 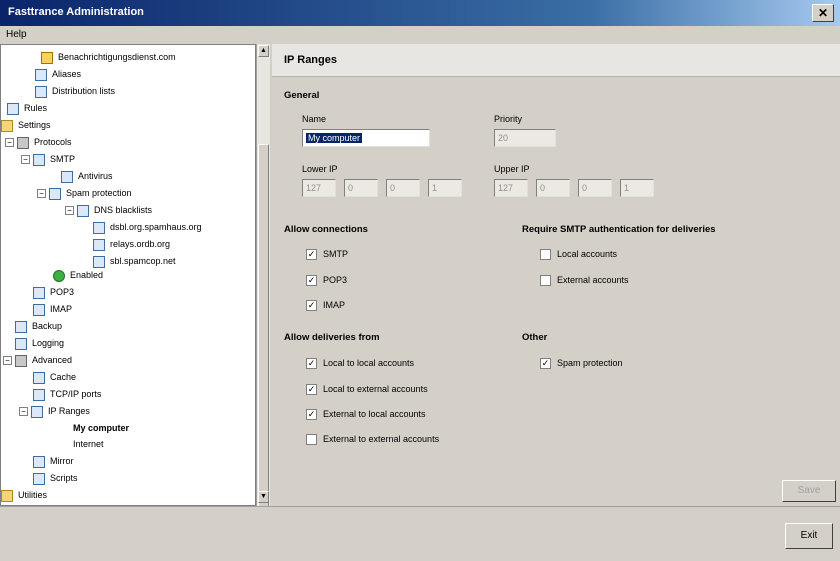 I want to click on scroll-thumb, so click(x=263, y=334).